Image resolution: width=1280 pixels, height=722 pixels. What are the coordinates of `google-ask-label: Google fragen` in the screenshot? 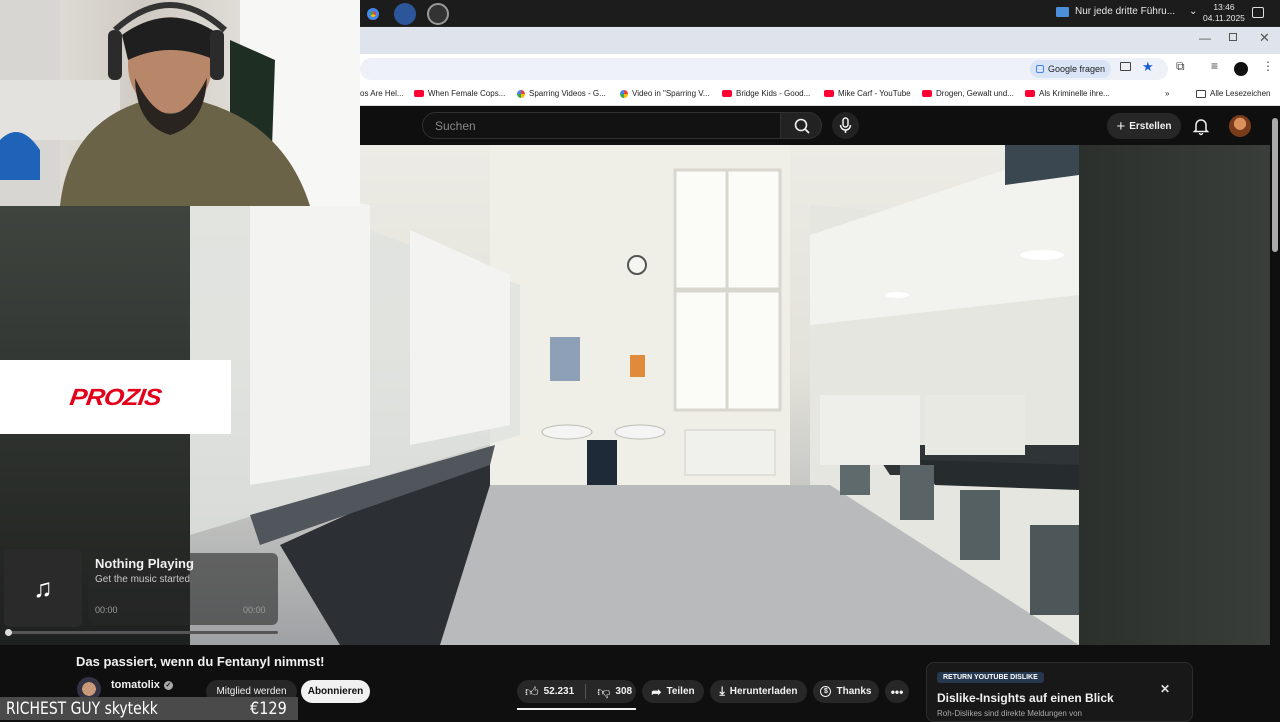 It's located at (1077, 69).